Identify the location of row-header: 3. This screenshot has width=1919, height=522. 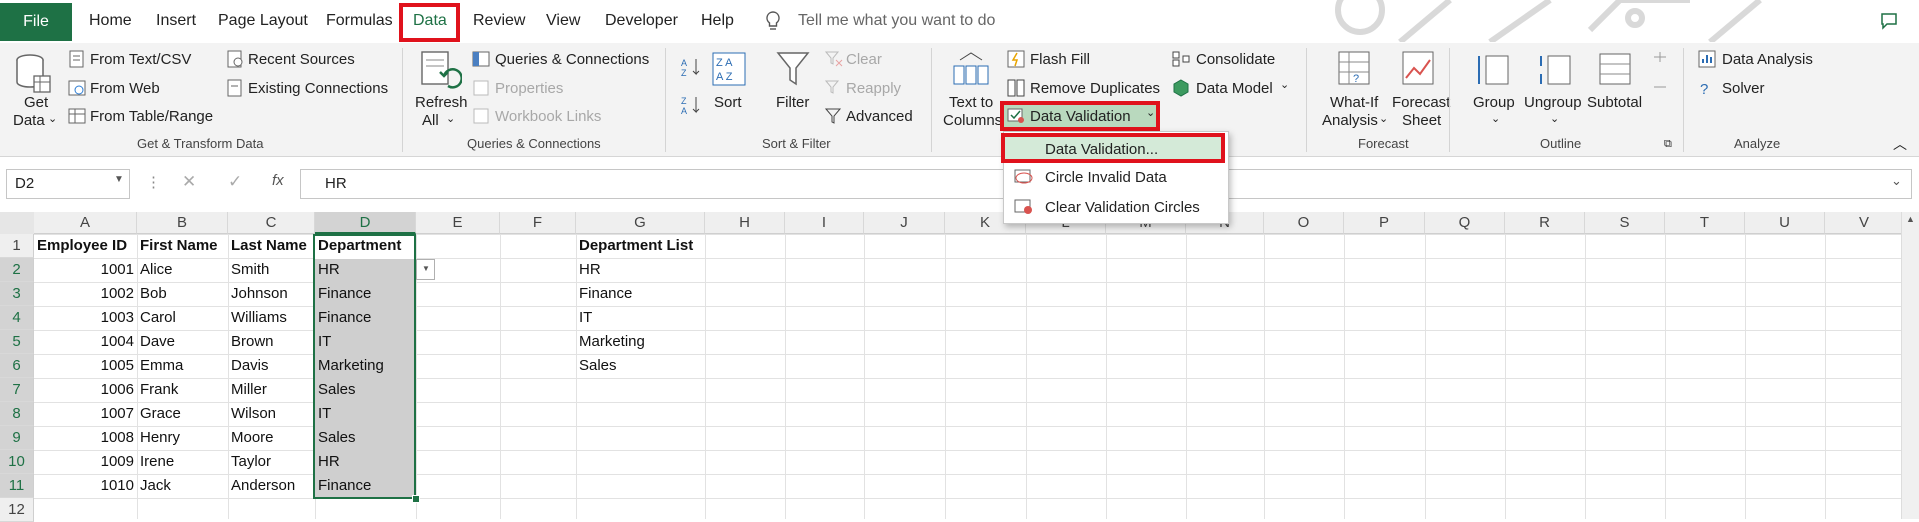
(17, 294).